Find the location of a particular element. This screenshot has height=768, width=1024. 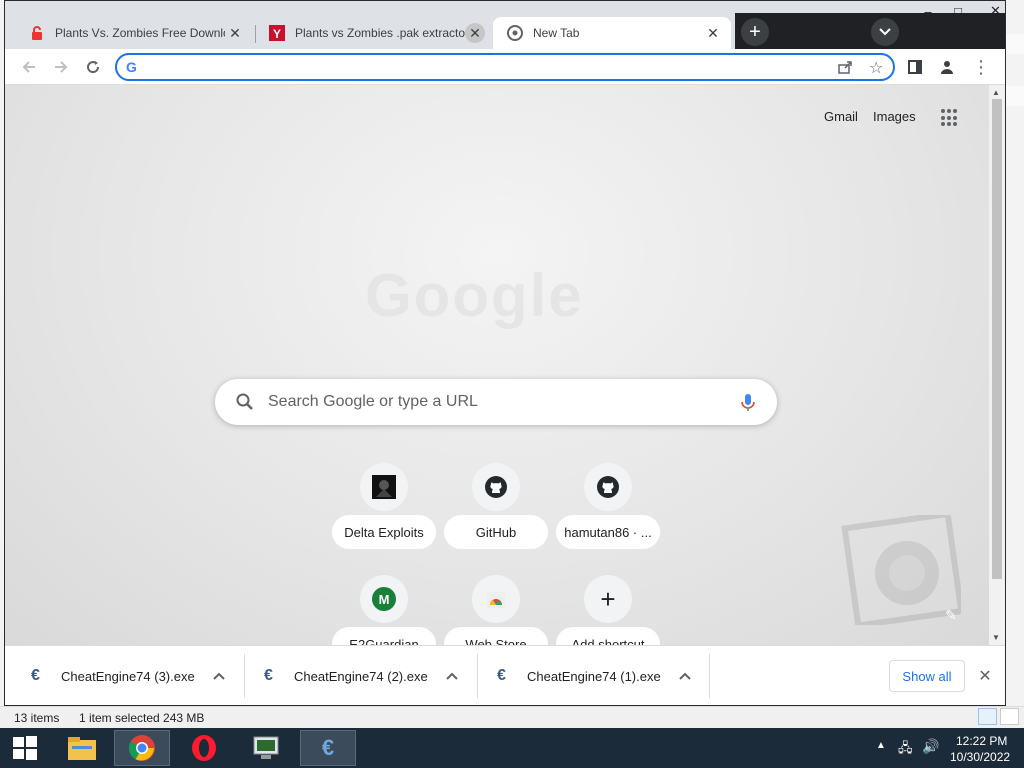

chrome-icon is located at coordinates (515, 33).